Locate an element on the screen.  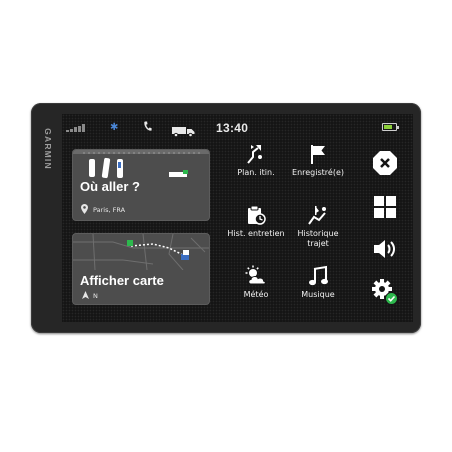
truck-icon is located at coordinates (184, 130).